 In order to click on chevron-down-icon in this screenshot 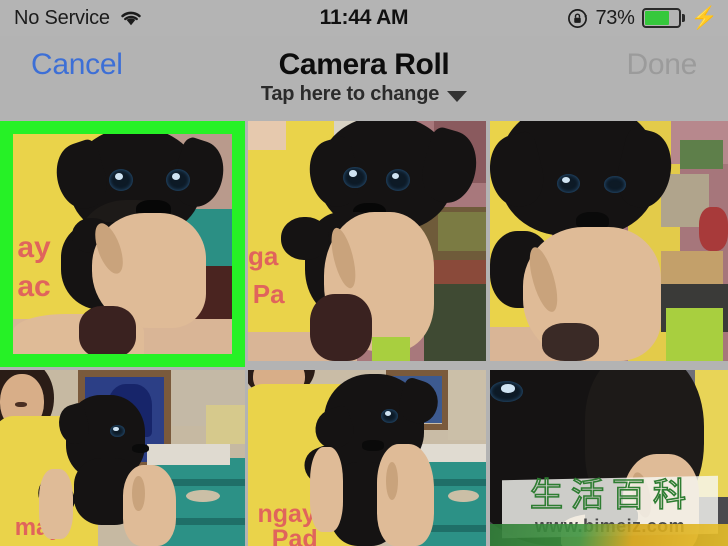, I will do `click(457, 96)`.